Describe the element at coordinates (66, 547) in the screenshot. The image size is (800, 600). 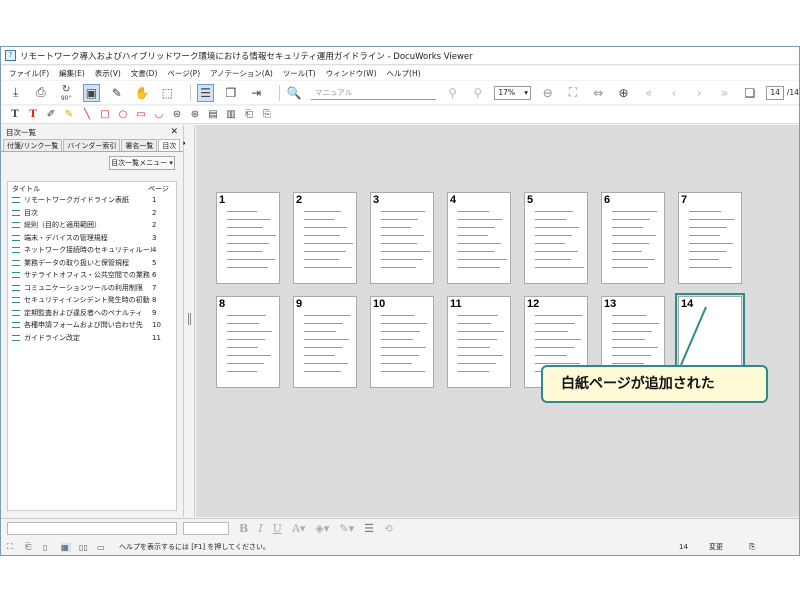
I see `thumbnail-mode-icon: ▦` at that location.